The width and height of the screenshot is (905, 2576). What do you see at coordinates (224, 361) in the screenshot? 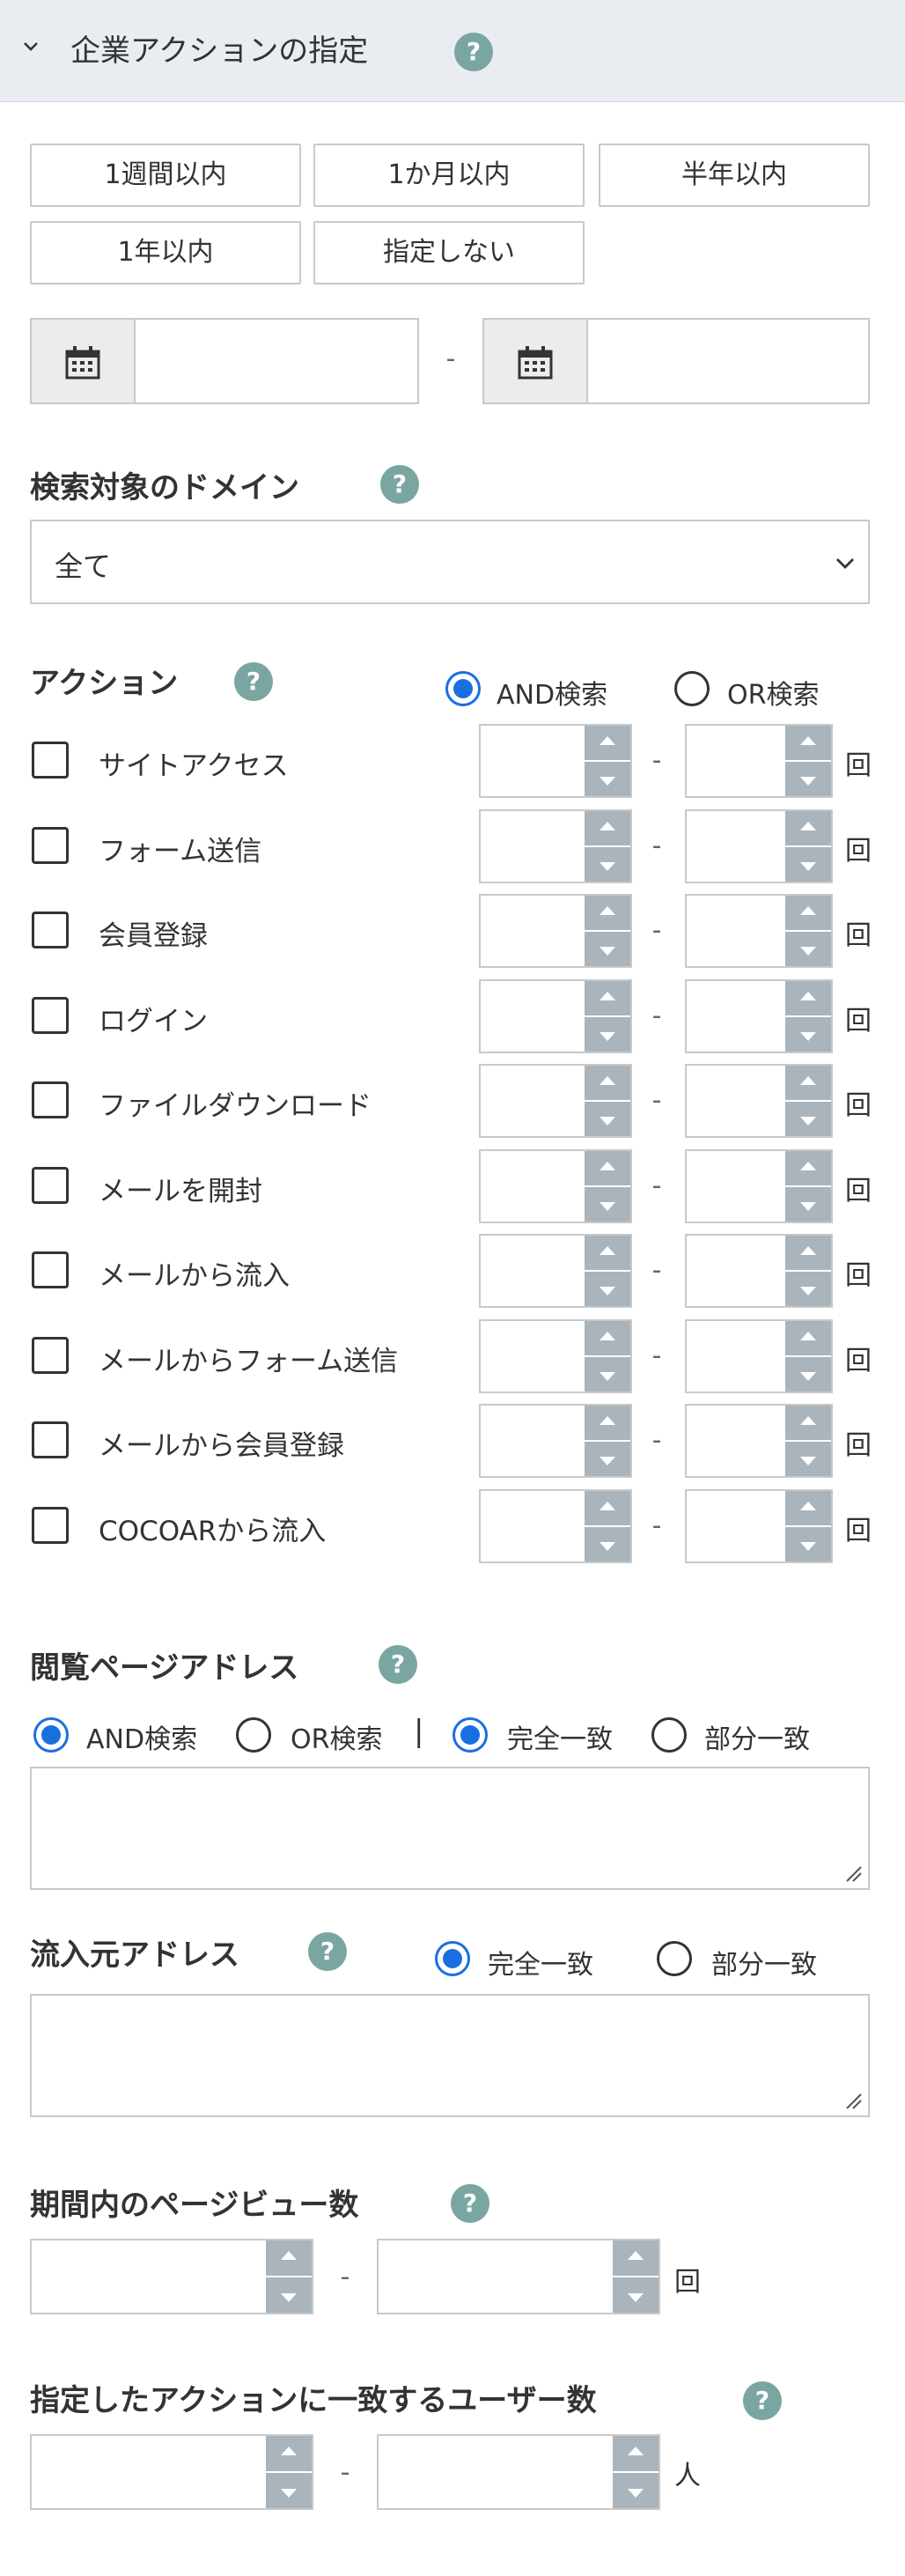
I see `start-date-input` at bounding box center [224, 361].